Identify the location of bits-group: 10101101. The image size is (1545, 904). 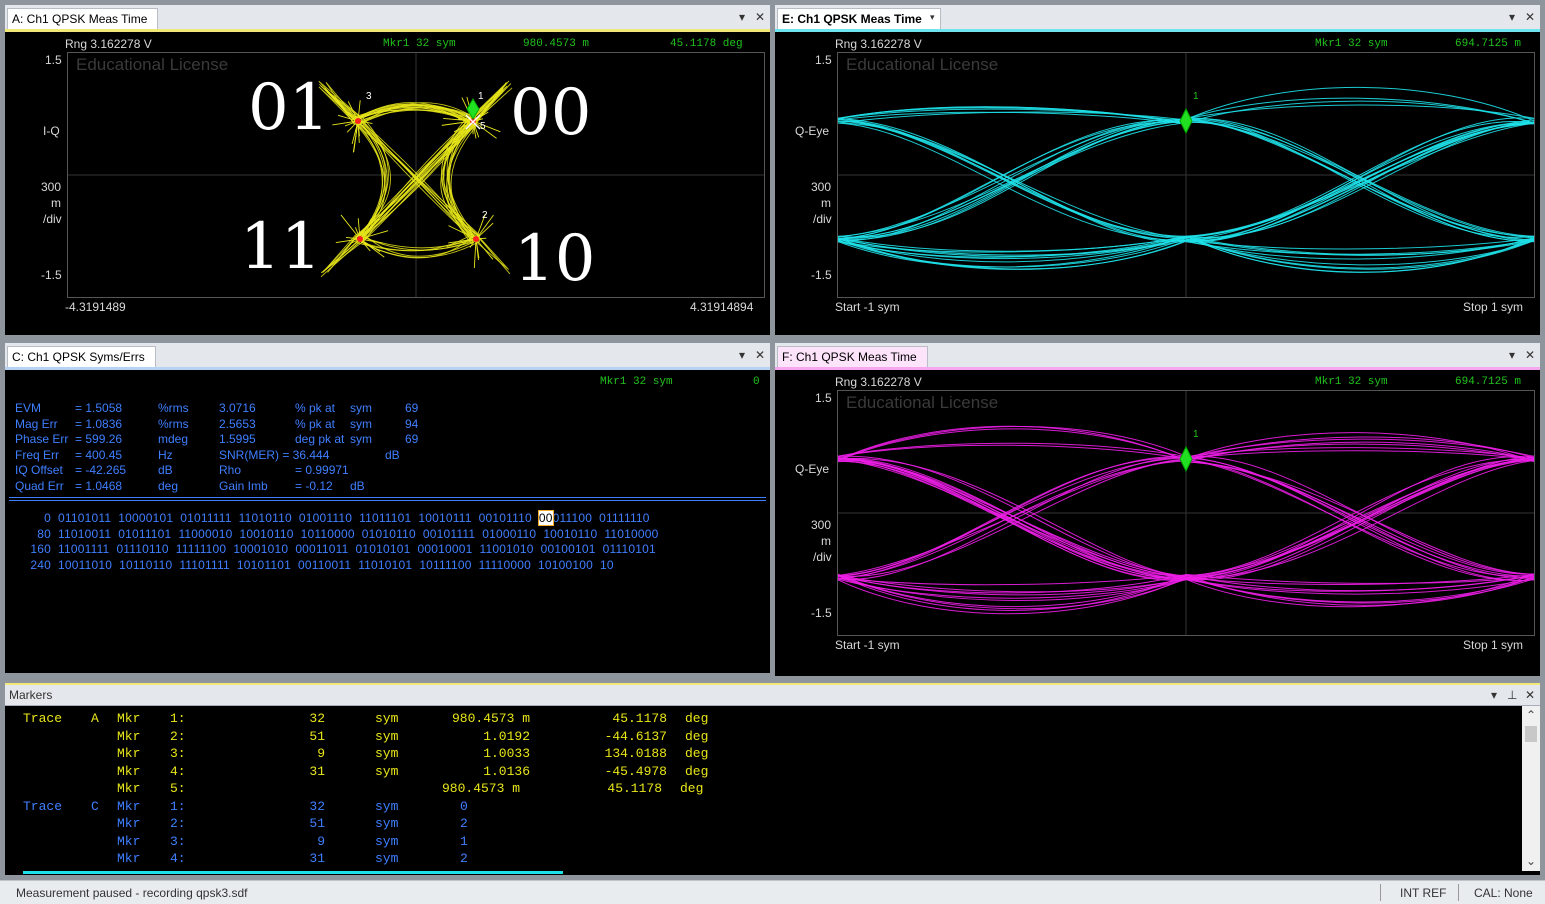
(264, 565).